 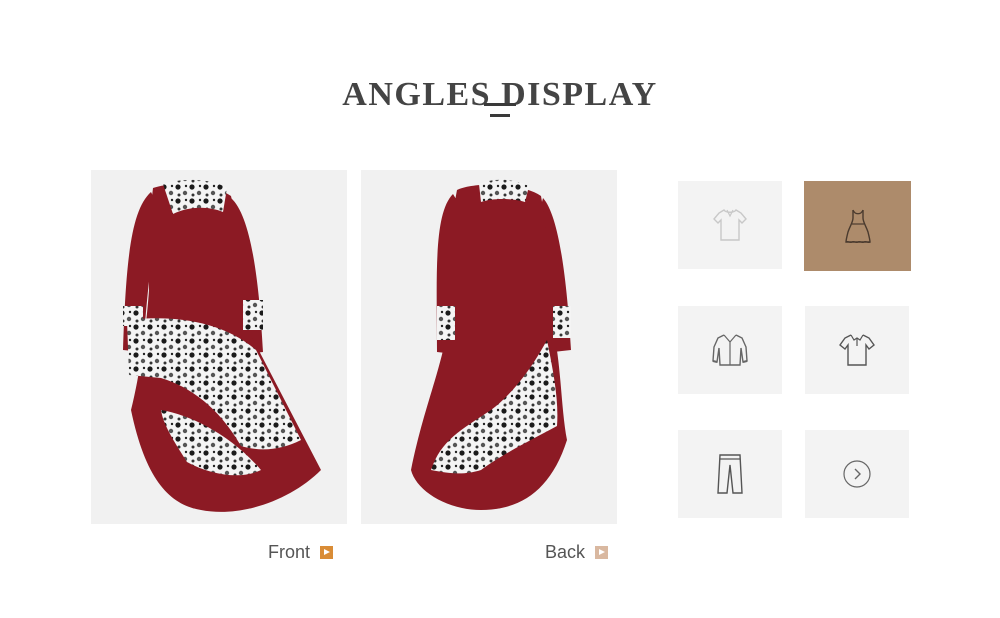 I want to click on front-view-caption: Front, so click(x=301, y=552).